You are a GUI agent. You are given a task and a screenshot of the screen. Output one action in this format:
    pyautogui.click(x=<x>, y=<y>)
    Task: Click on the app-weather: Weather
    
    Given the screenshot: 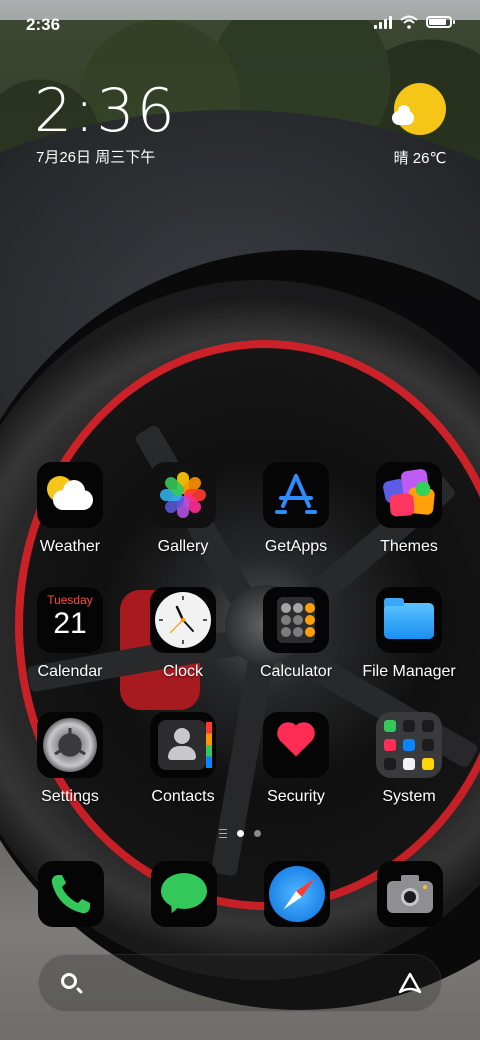 What is the action you would take?
    pyautogui.click(x=70, y=509)
    